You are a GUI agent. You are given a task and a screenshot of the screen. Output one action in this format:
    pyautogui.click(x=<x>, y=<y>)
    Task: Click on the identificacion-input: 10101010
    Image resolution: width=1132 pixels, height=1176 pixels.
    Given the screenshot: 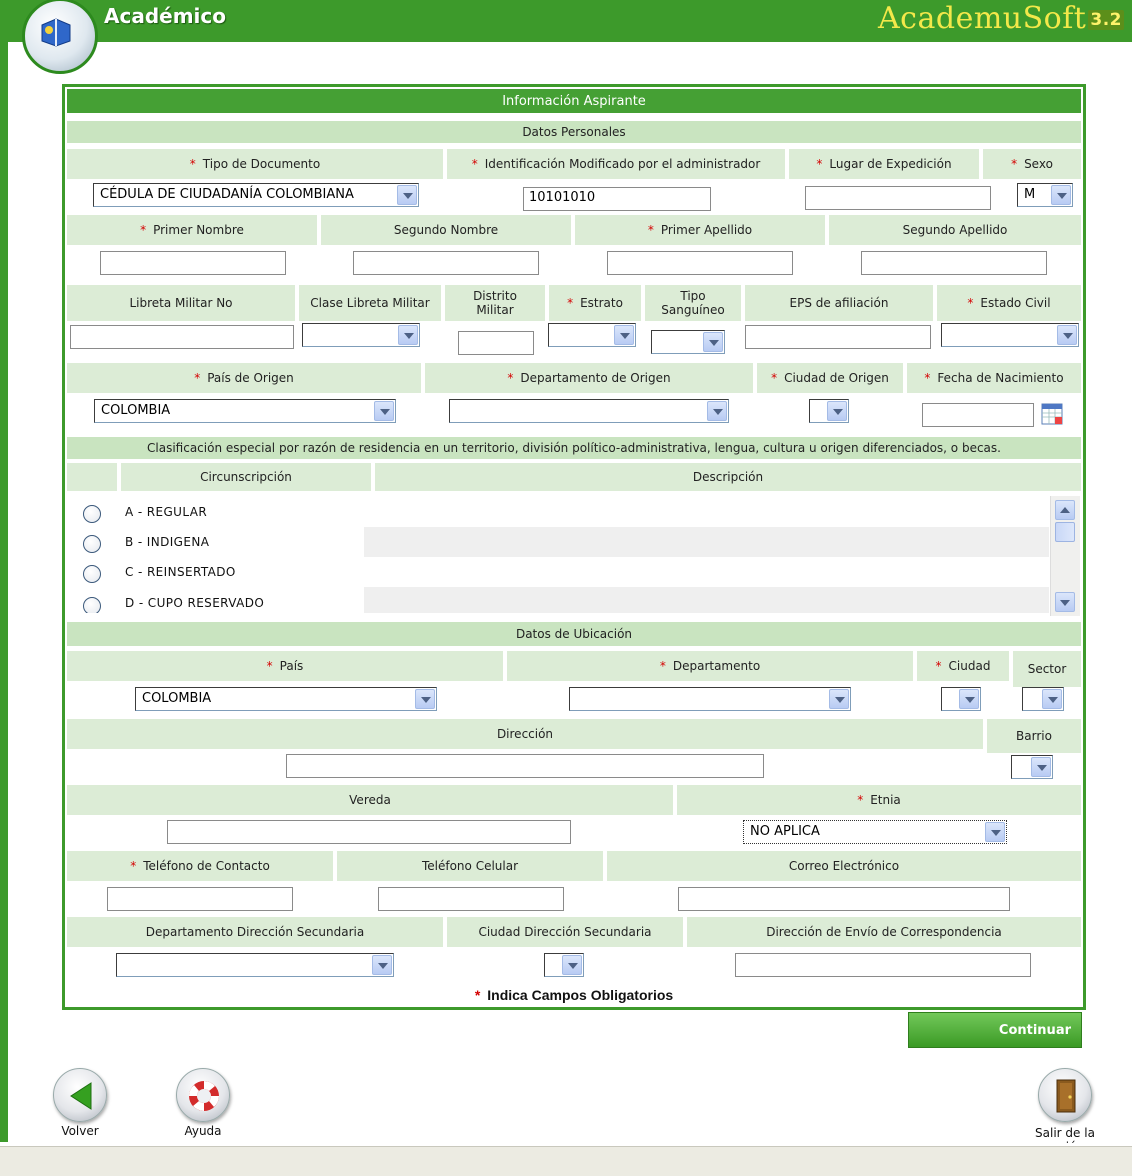 What is the action you would take?
    pyautogui.click(x=617, y=199)
    